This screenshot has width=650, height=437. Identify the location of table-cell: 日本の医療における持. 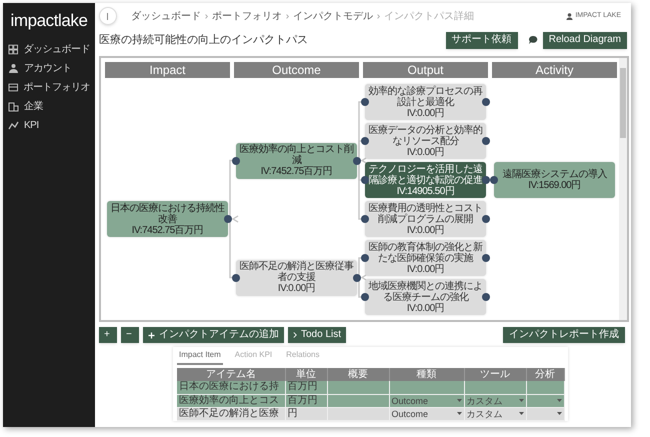
(231, 387).